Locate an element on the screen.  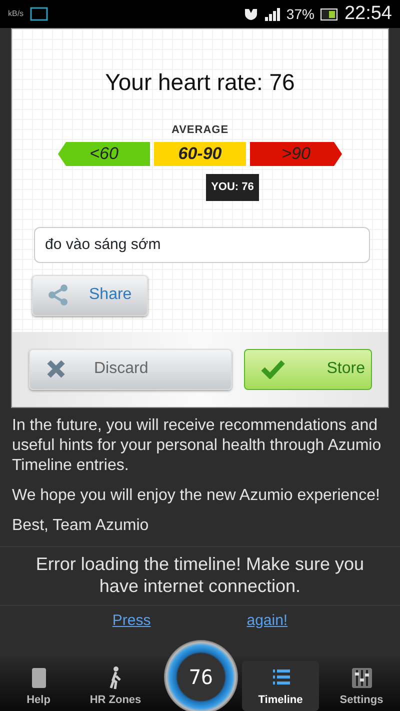
heart-rate-reading: 76 is located at coordinates (201, 677).